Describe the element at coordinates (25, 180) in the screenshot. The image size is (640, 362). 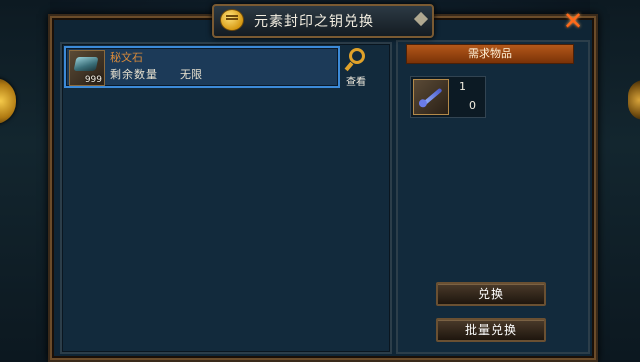
I see `background-left` at that location.